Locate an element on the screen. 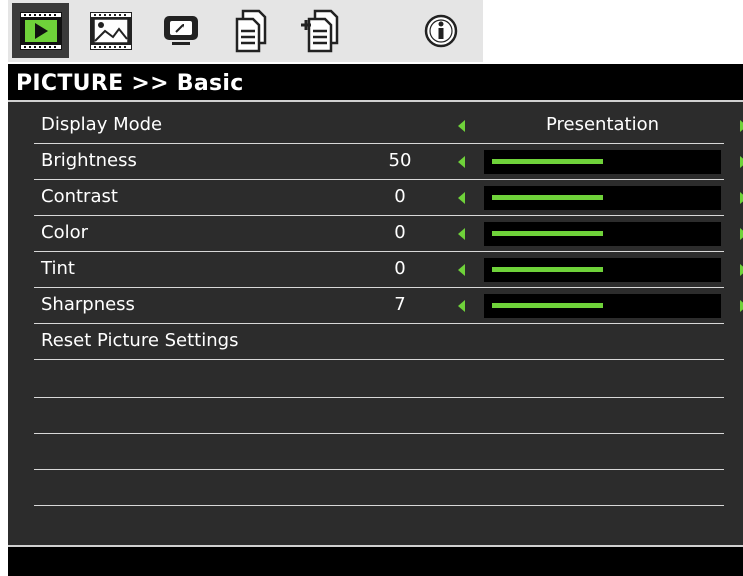 The width and height of the screenshot is (743, 576). menu-row-reset-picture-settings: Reset Picture Settings is located at coordinates (379, 342).